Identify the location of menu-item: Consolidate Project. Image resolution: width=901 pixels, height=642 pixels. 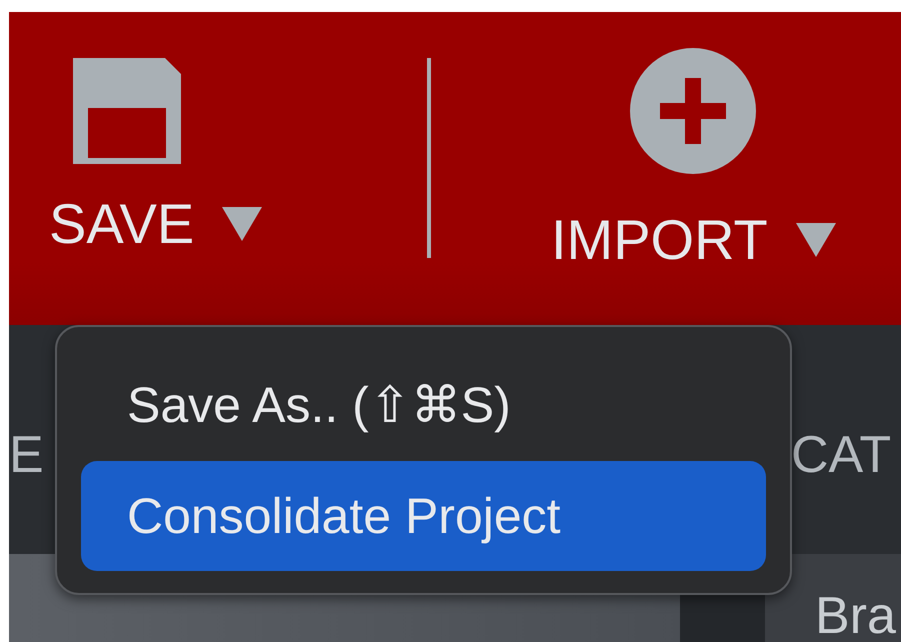
(423, 516).